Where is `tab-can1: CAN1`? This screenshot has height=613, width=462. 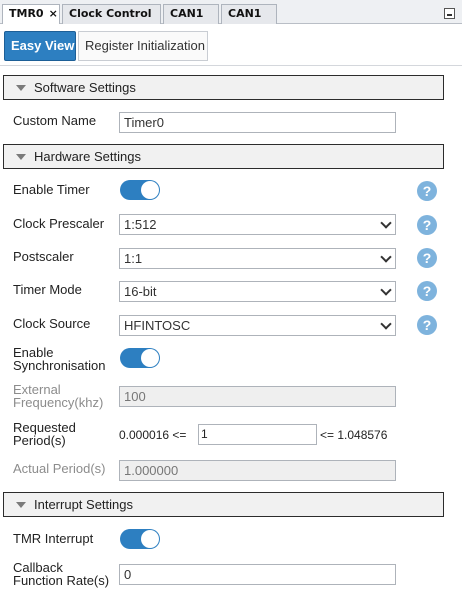 tab-can1: CAN1 is located at coordinates (191, 14).